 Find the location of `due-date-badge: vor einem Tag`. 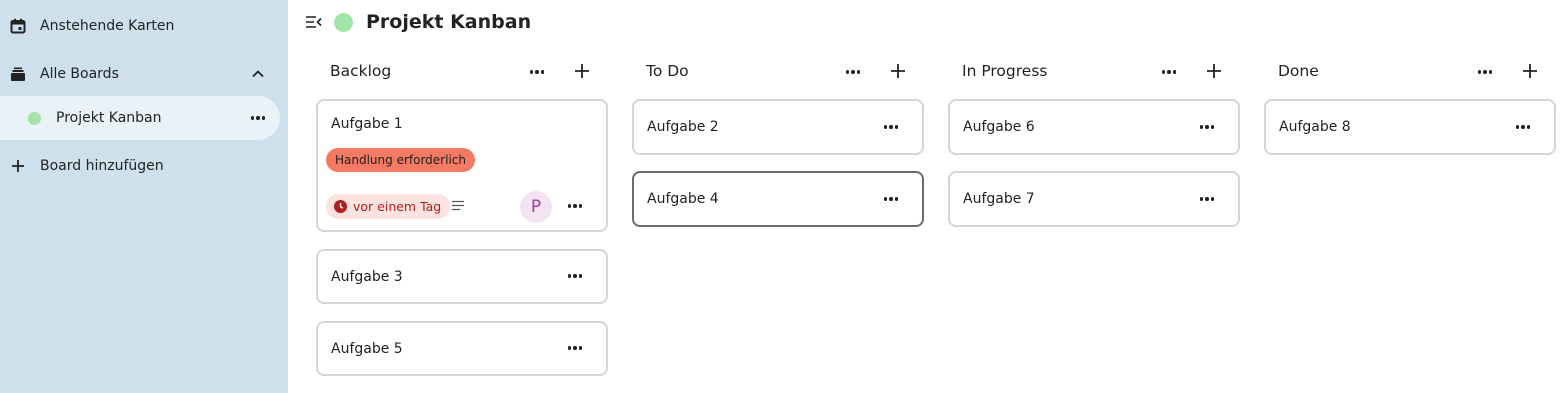

due-date-badge: vor einem Tag is located at coordinates (388, 206).